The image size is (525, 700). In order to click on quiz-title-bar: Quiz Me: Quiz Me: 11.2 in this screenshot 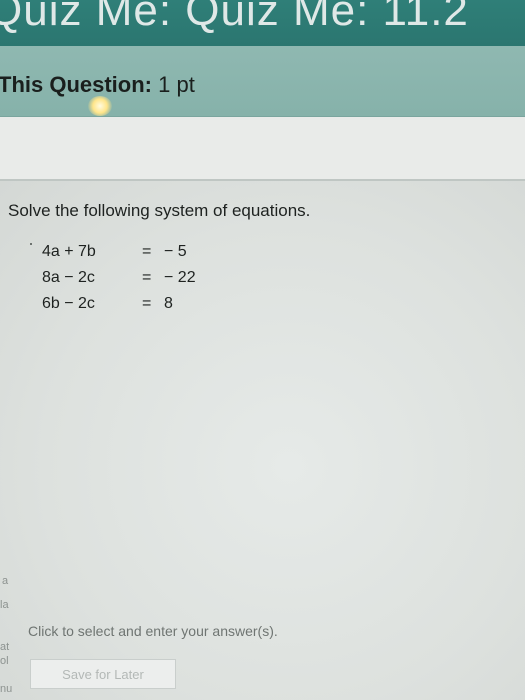, I will do `click(262, 23)`.